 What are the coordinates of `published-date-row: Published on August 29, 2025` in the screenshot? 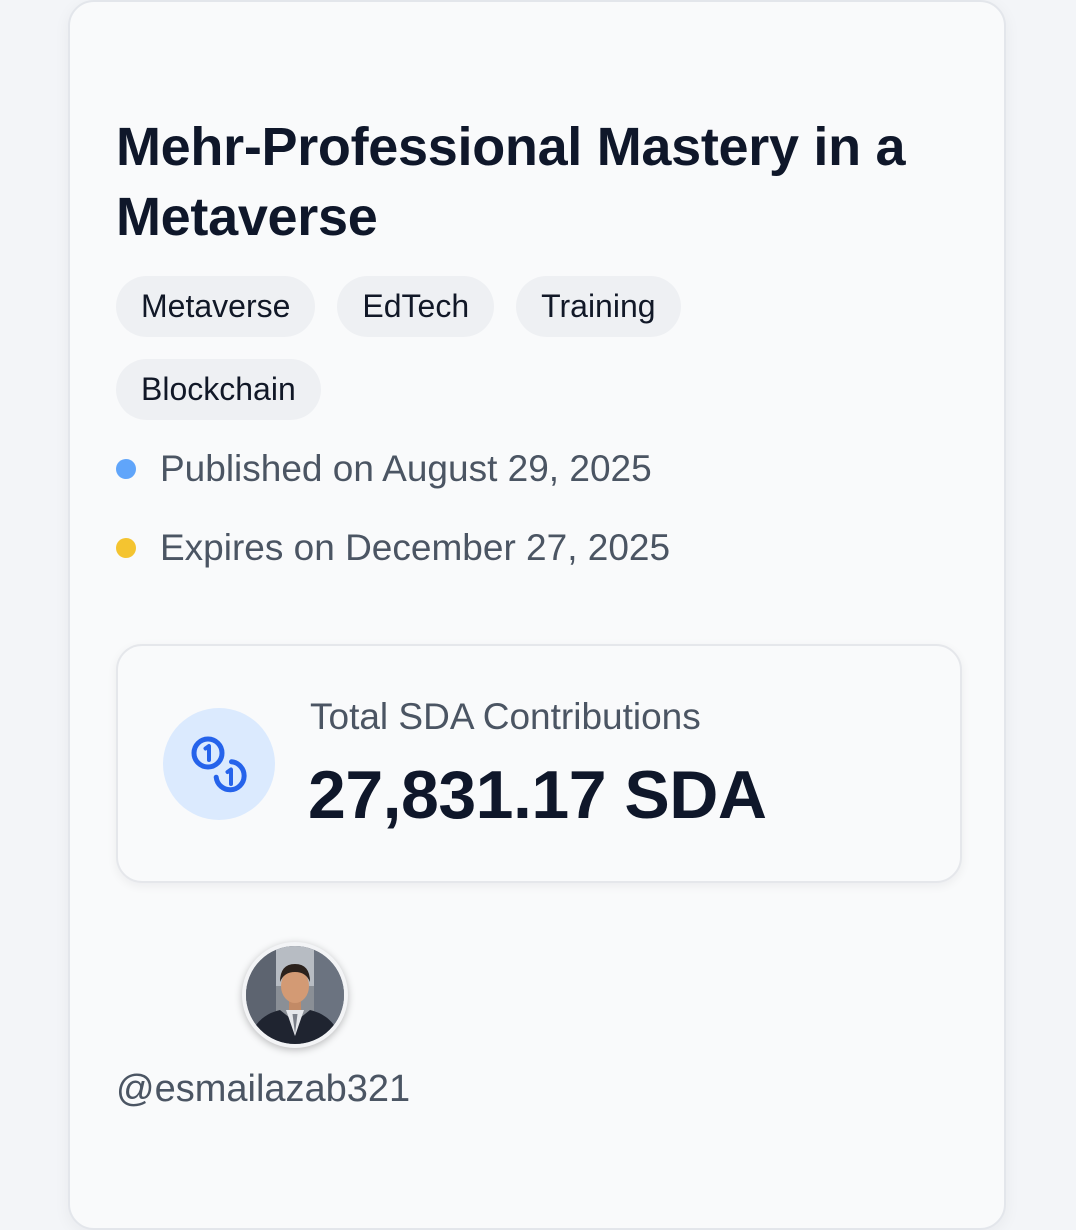 It's located at (384, 469).